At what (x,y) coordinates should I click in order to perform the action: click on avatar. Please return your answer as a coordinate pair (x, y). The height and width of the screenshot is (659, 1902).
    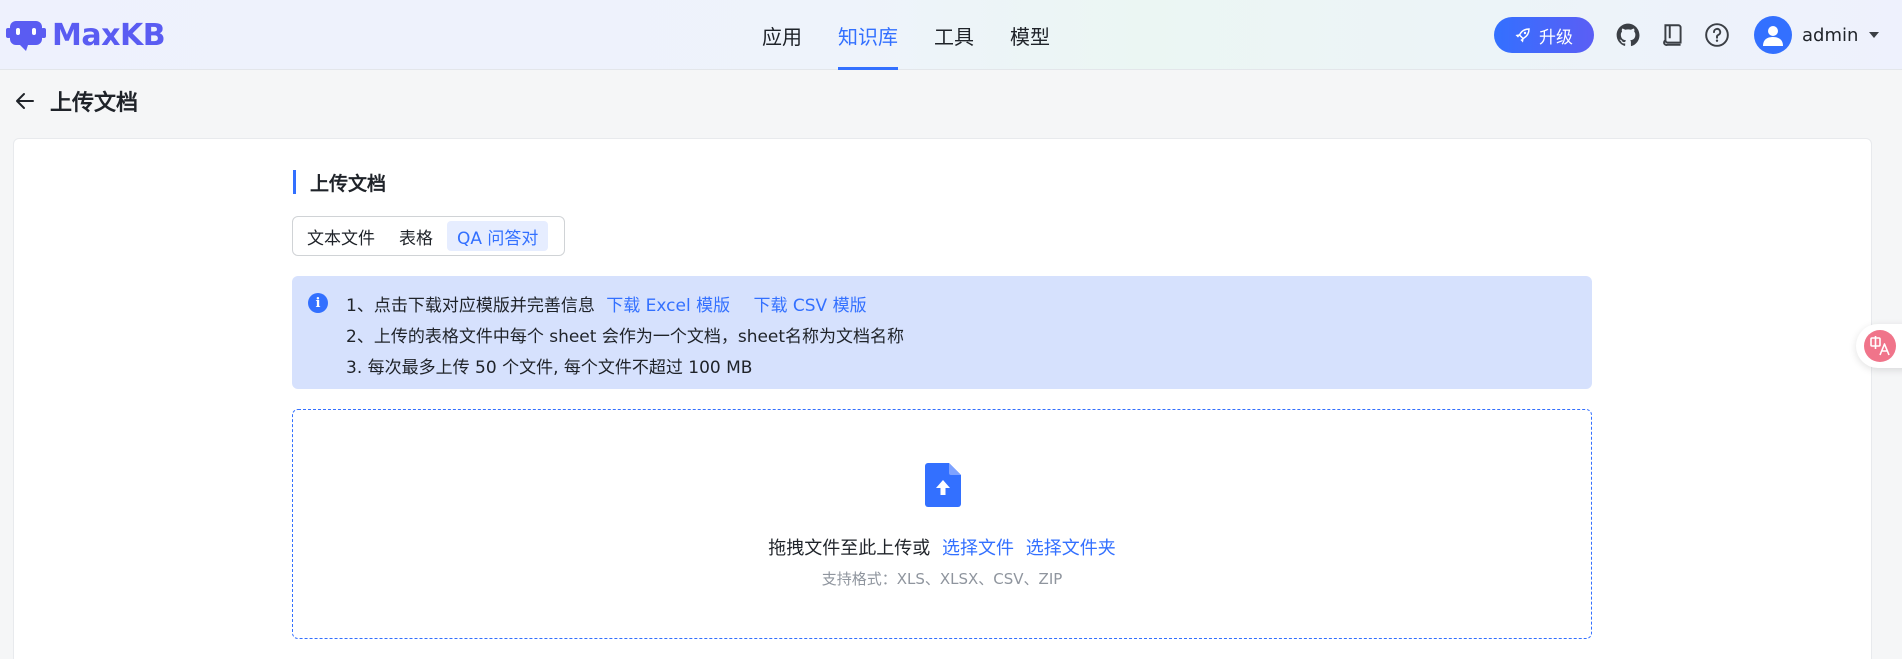
    Looking at the image, I should click on (1773, 35).